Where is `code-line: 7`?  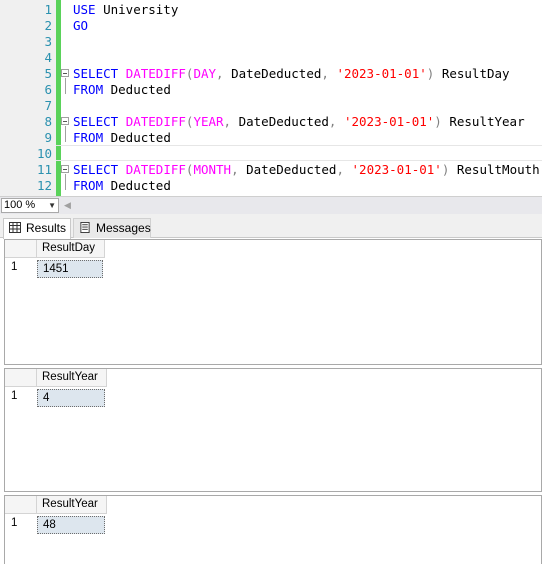
code-line: 7 is located at coordinates (271, 106).